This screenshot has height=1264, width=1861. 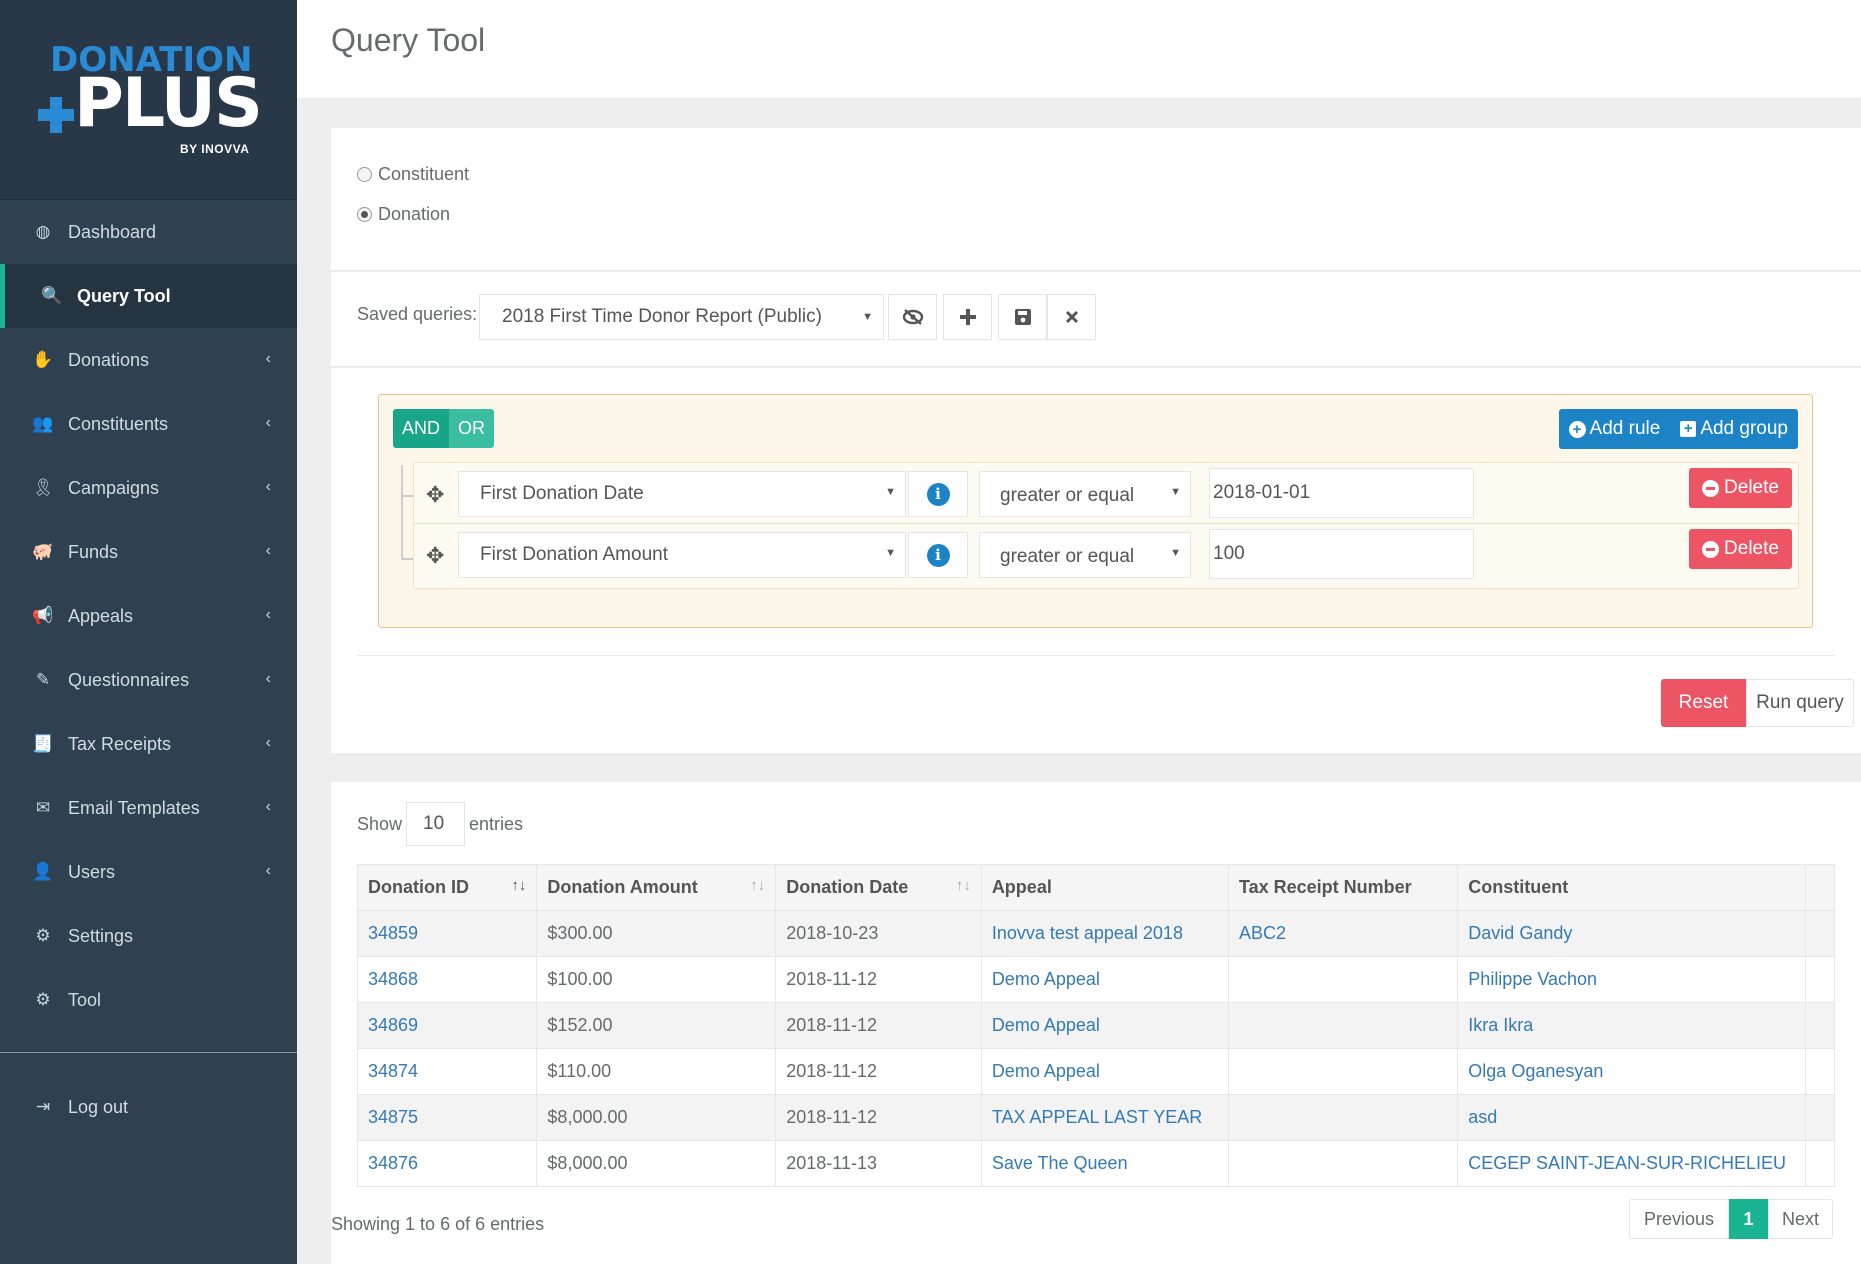 What do you see at coordinates (436, 824) in the screenshot?
I see `page-length-select: 10` at bounding box center [436, 824].